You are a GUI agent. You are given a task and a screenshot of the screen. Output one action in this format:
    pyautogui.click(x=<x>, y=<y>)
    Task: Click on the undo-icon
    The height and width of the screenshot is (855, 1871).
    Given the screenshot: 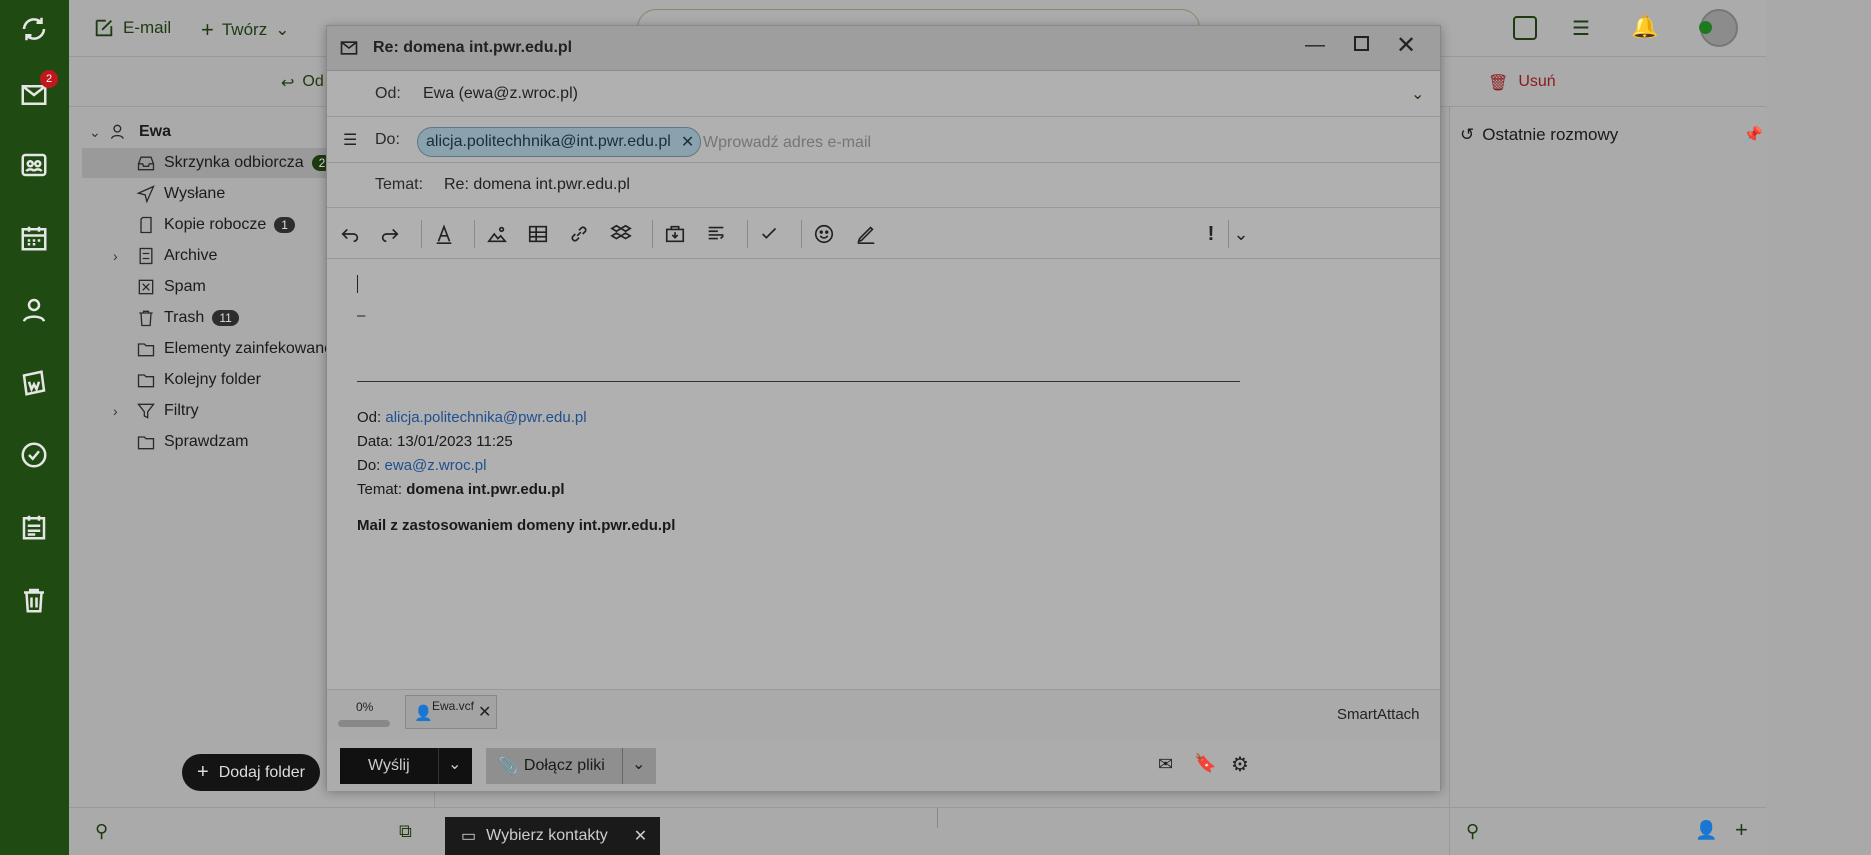 What is the action you would take?
    pyautogui.click(x=350, y=234)
    